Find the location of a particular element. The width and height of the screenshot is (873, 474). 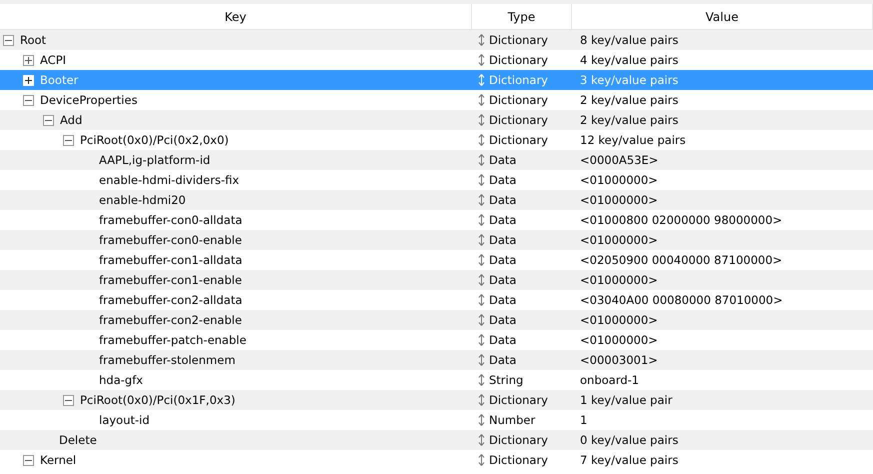

value-cell: 3 key/value pairs is located at coordinates (629, 80).